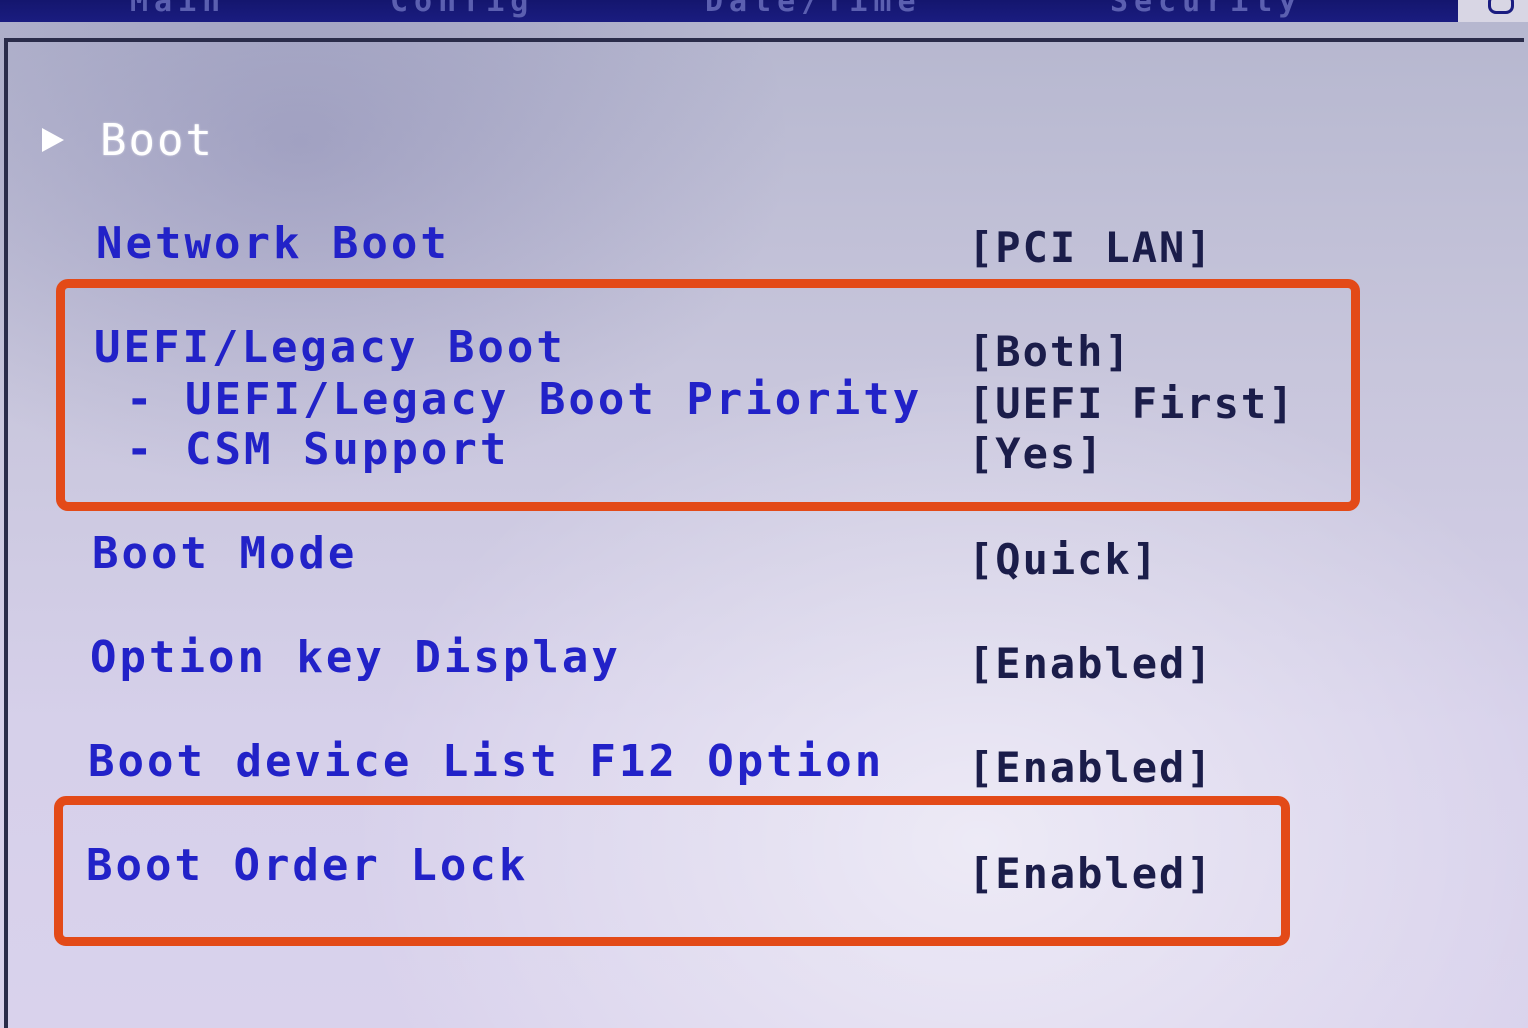 This screenshot has width=1528, height=1028. I want to click on setting-value: [Quick], so click(1063, 560).